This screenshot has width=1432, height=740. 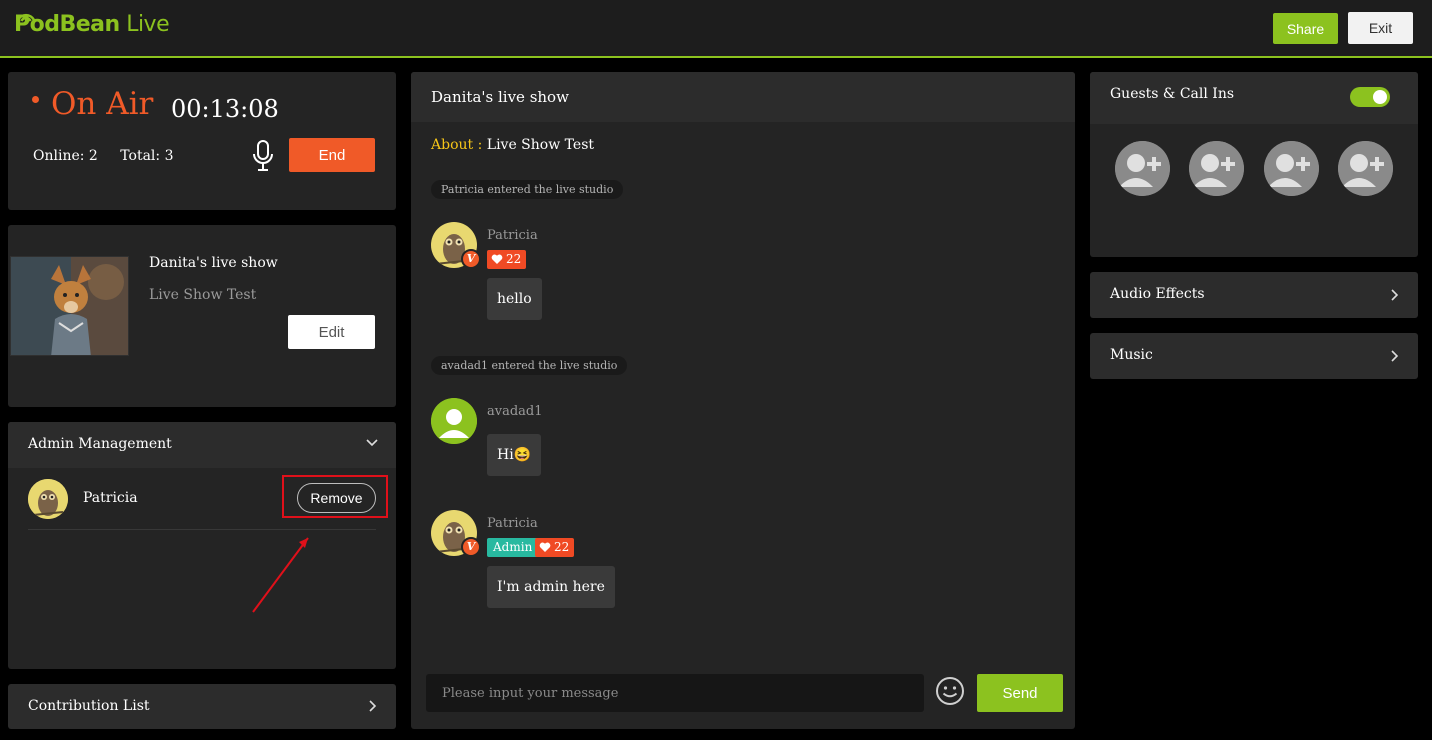 What do you see at coordinates (513, 547) in the screenshot?
I see `admin-role-badge: Admin` at bounding box center [513, 547].